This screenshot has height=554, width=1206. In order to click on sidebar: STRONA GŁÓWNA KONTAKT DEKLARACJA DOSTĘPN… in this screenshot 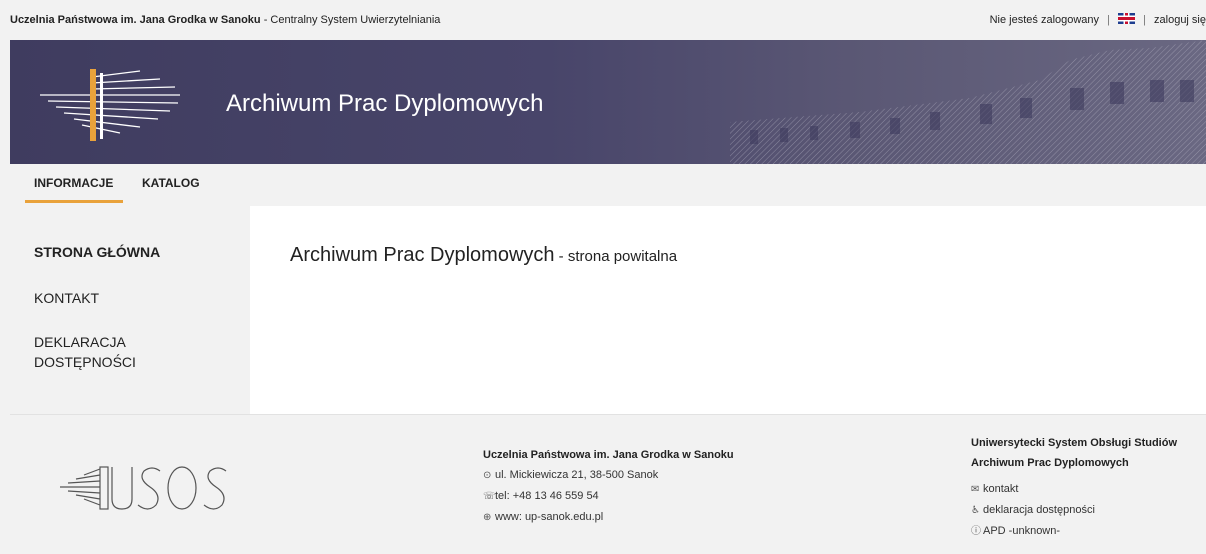, I will do `click(130, 310)`.